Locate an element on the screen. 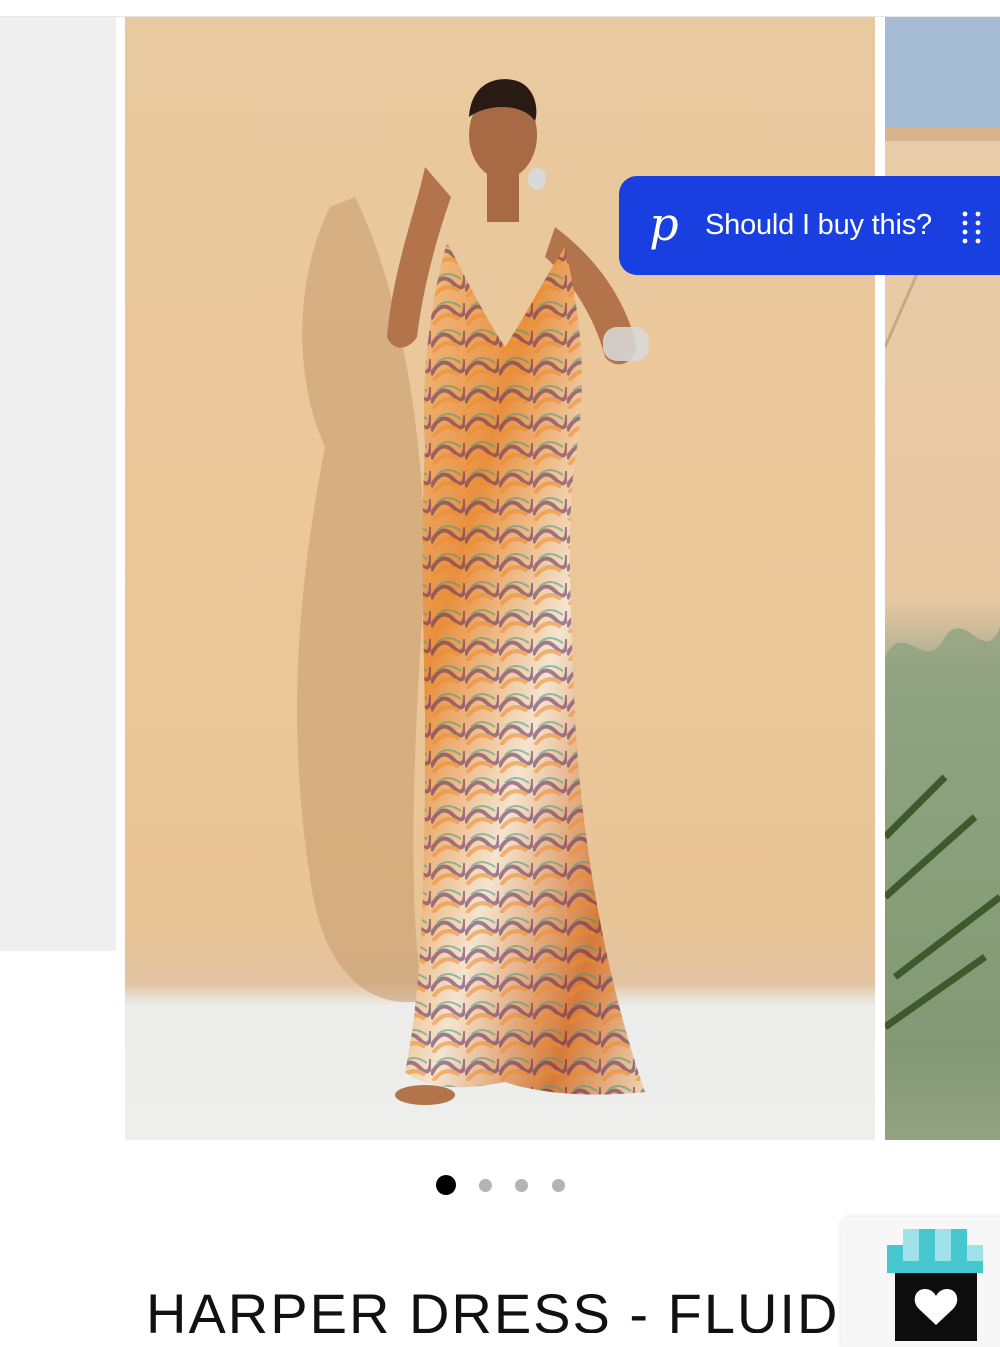  wishlist-widget is located at coordinates (920, 1282).